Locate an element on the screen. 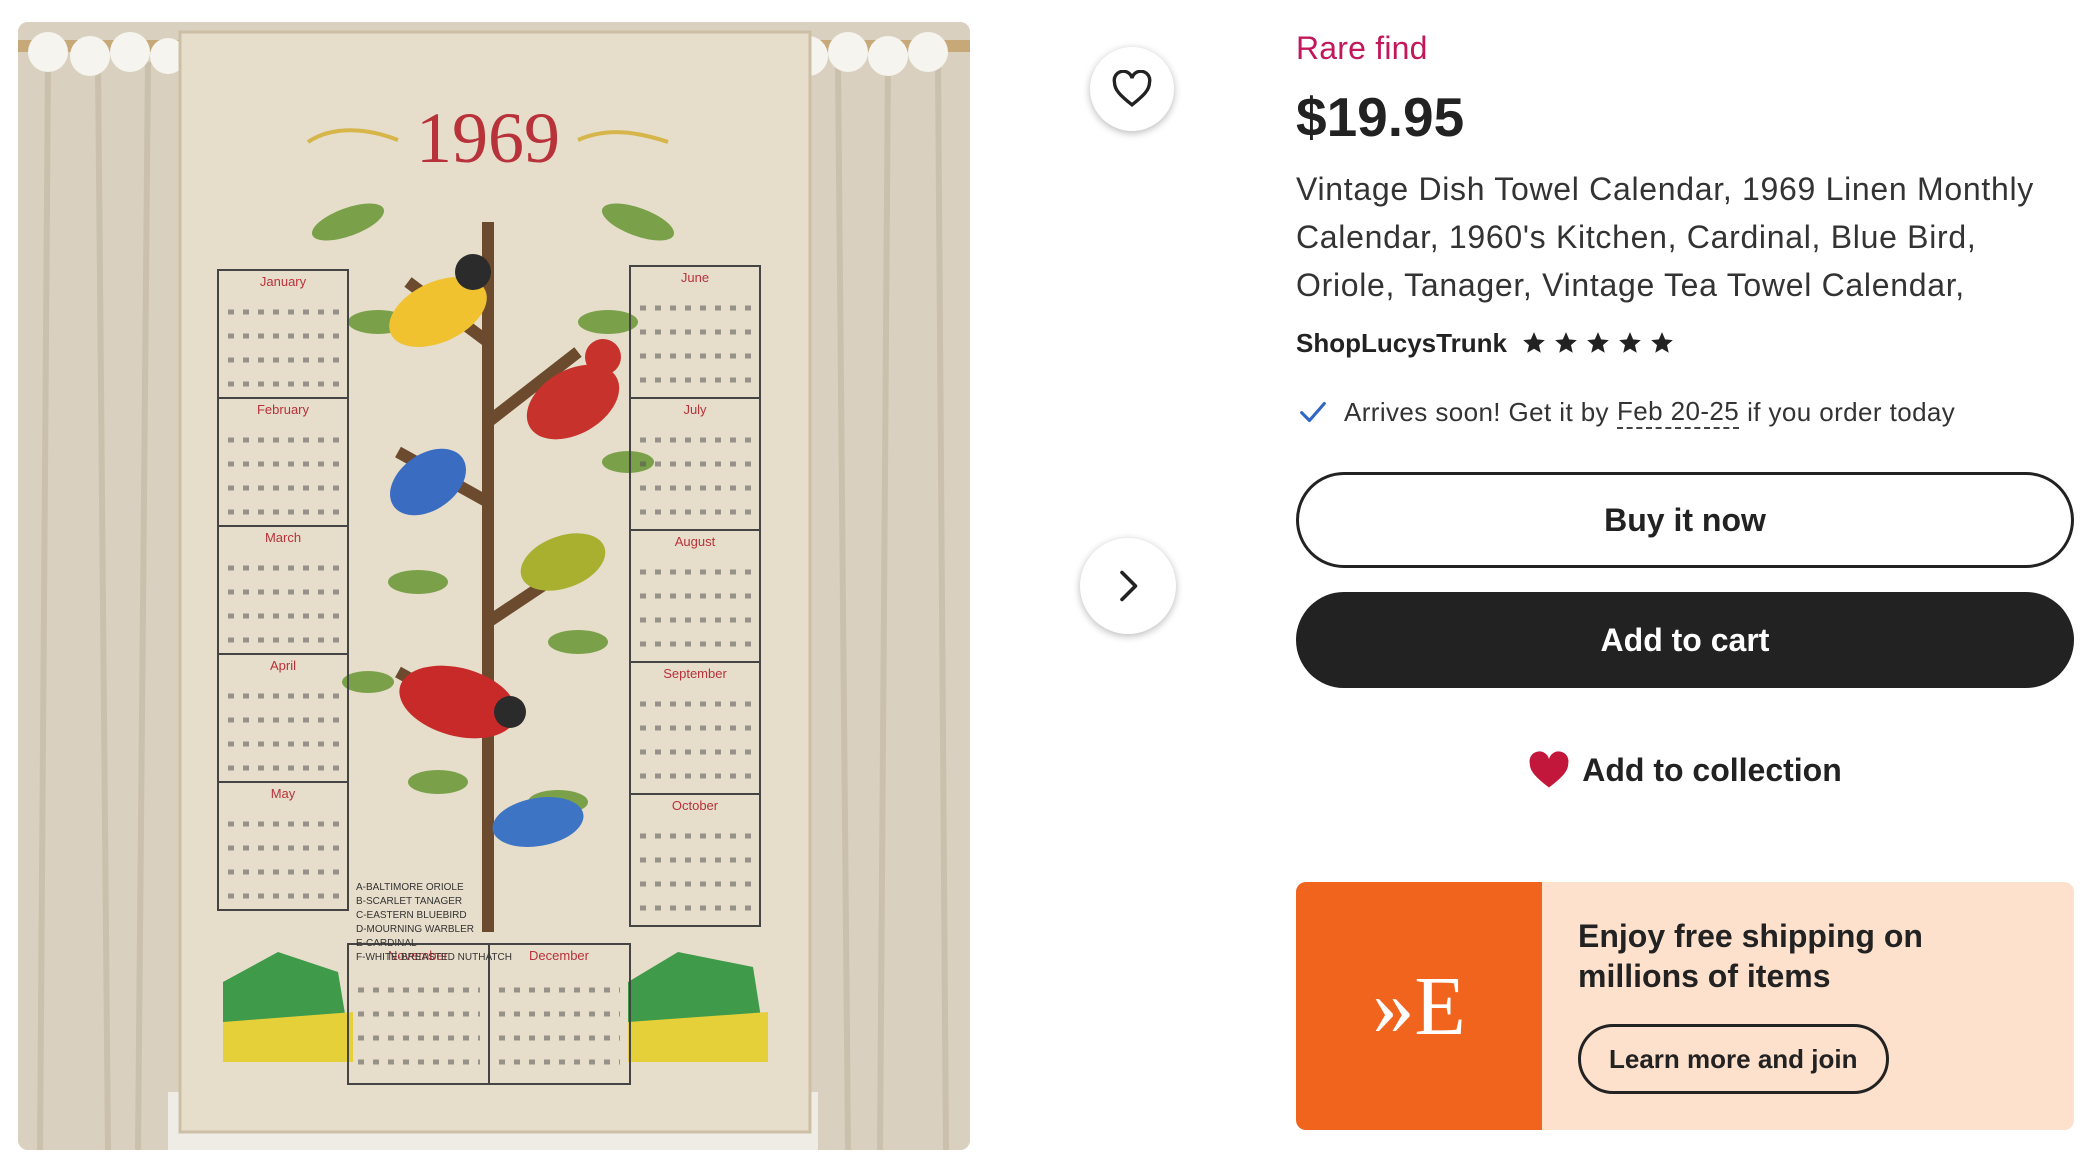 The height and width of the screenshot is (1170, 2094). etsy-insider-logo: »E is located at coordinates (1419, 1006).